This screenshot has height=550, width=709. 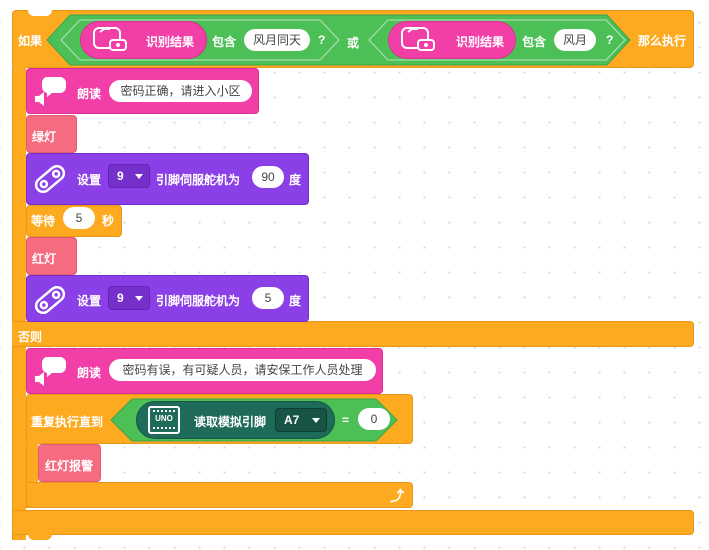 What do you see at coordinates (44, 259) in the screenshot?
I see `red-light-label: 红灯` at bounding box center [44, 259].